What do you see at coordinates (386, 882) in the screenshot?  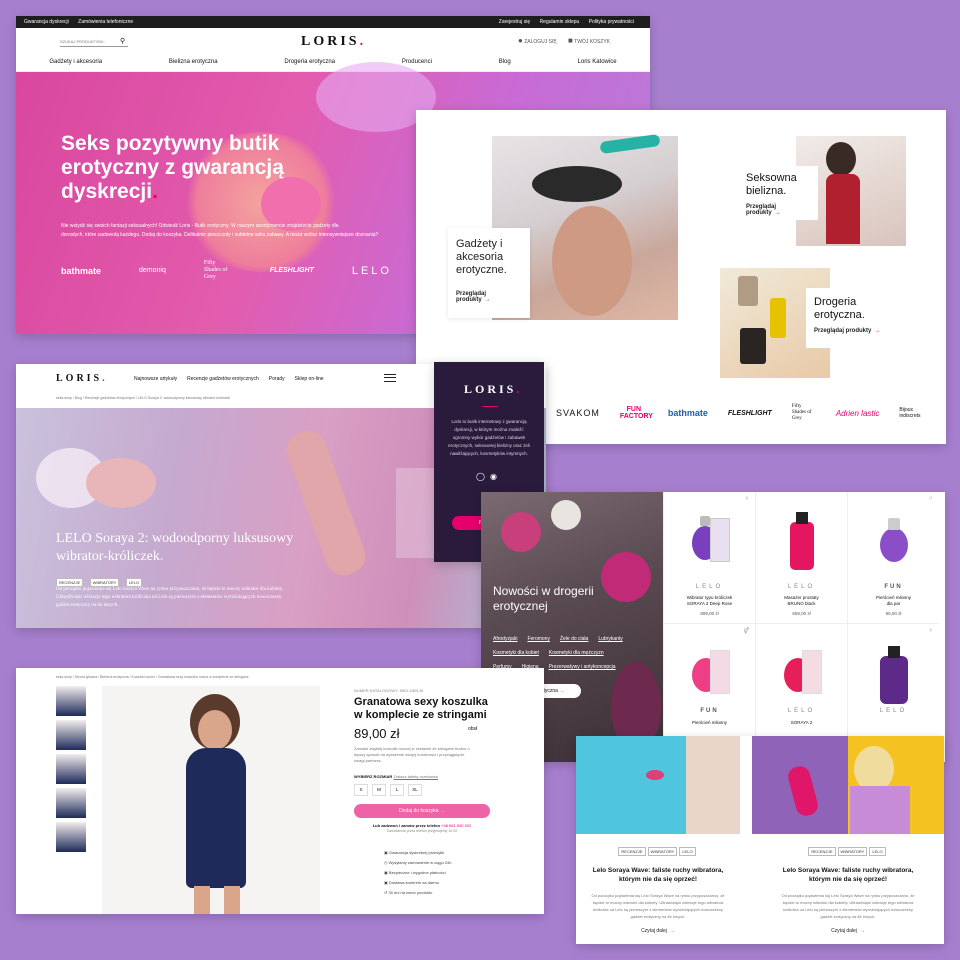 I see `truck-icon: ▣` at bounding box center [386, 882].